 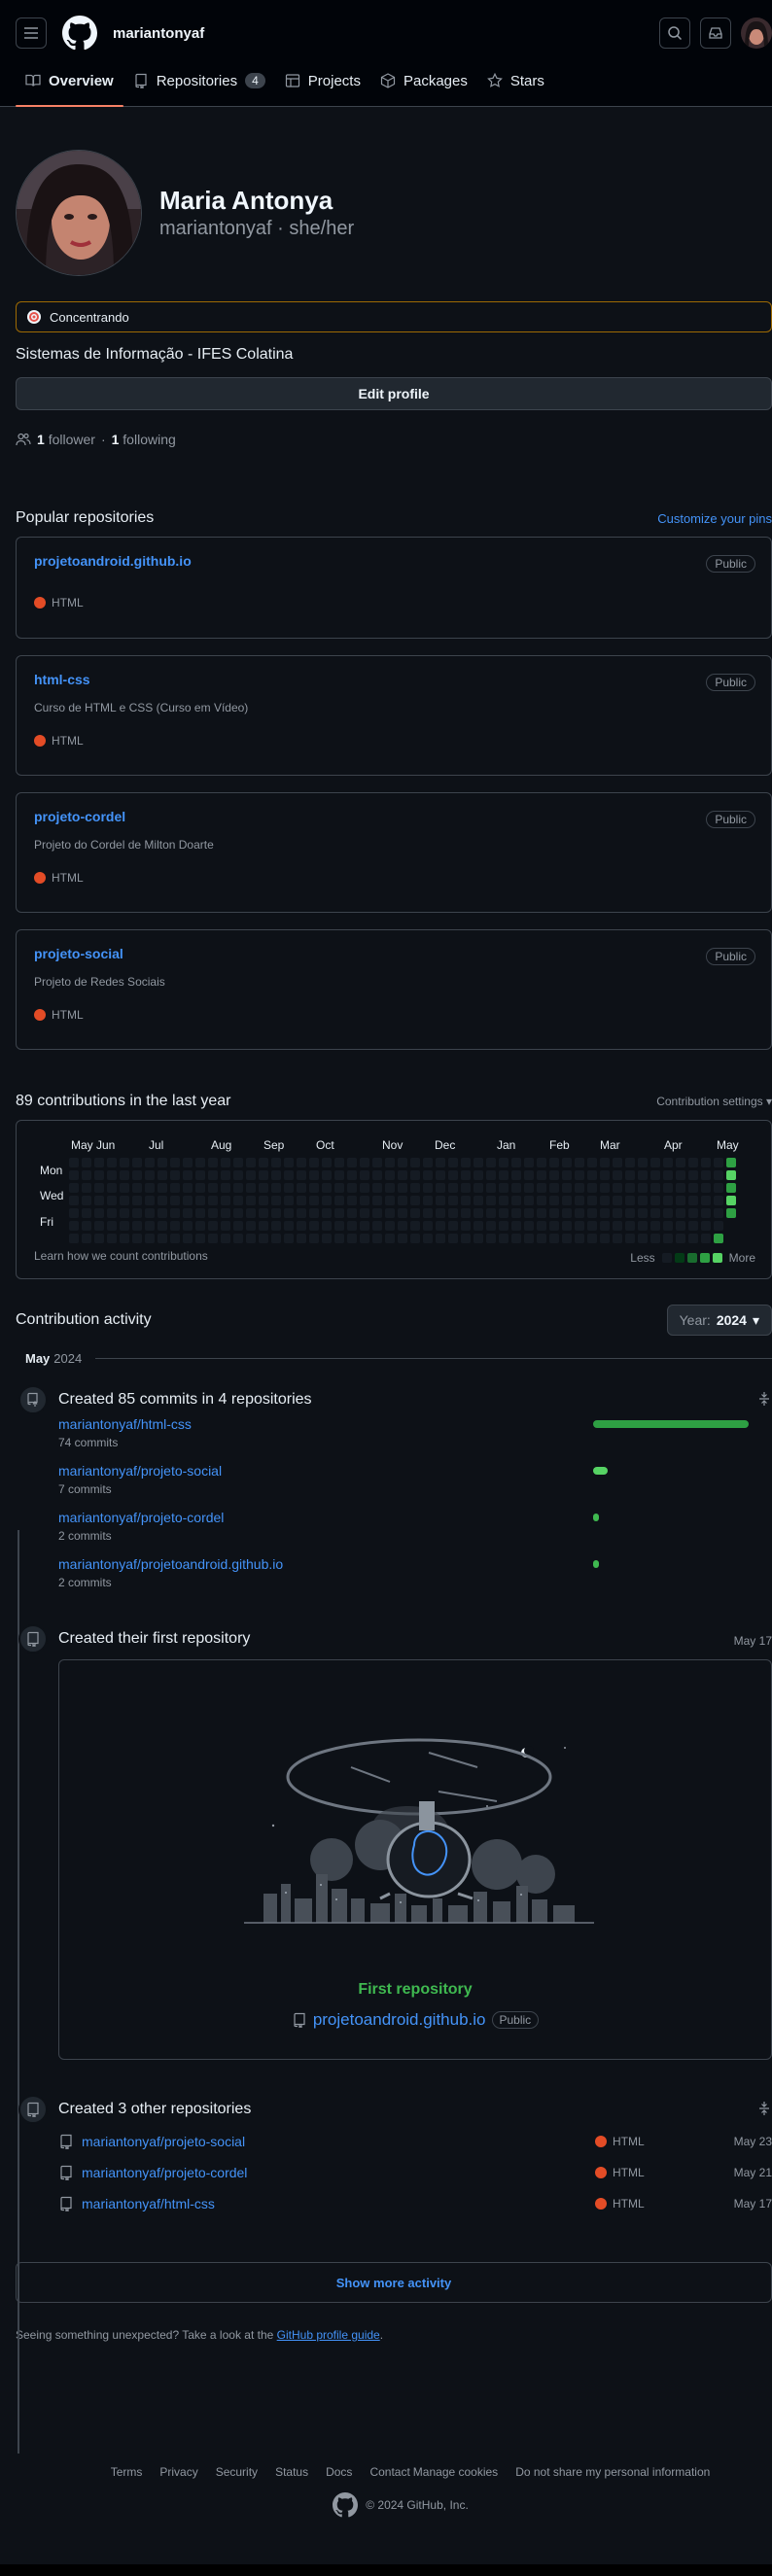 I want to click on collapse-icon, so click(x=764, y=2110).